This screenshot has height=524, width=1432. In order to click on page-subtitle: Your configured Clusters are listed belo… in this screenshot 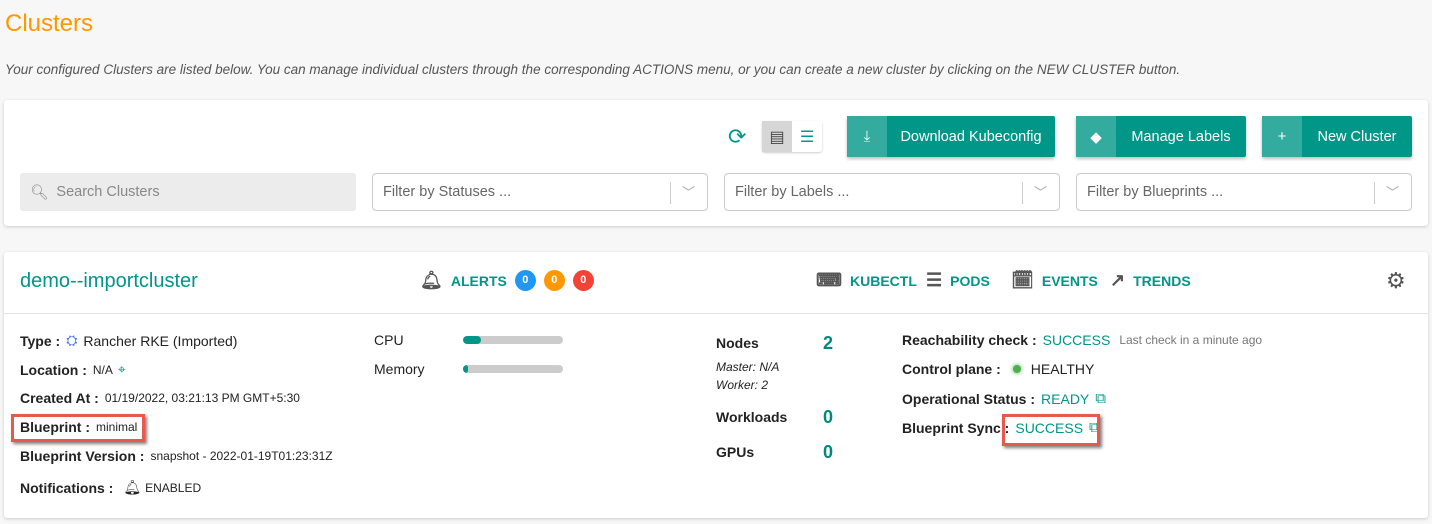, I will do `click(593, 69)`.